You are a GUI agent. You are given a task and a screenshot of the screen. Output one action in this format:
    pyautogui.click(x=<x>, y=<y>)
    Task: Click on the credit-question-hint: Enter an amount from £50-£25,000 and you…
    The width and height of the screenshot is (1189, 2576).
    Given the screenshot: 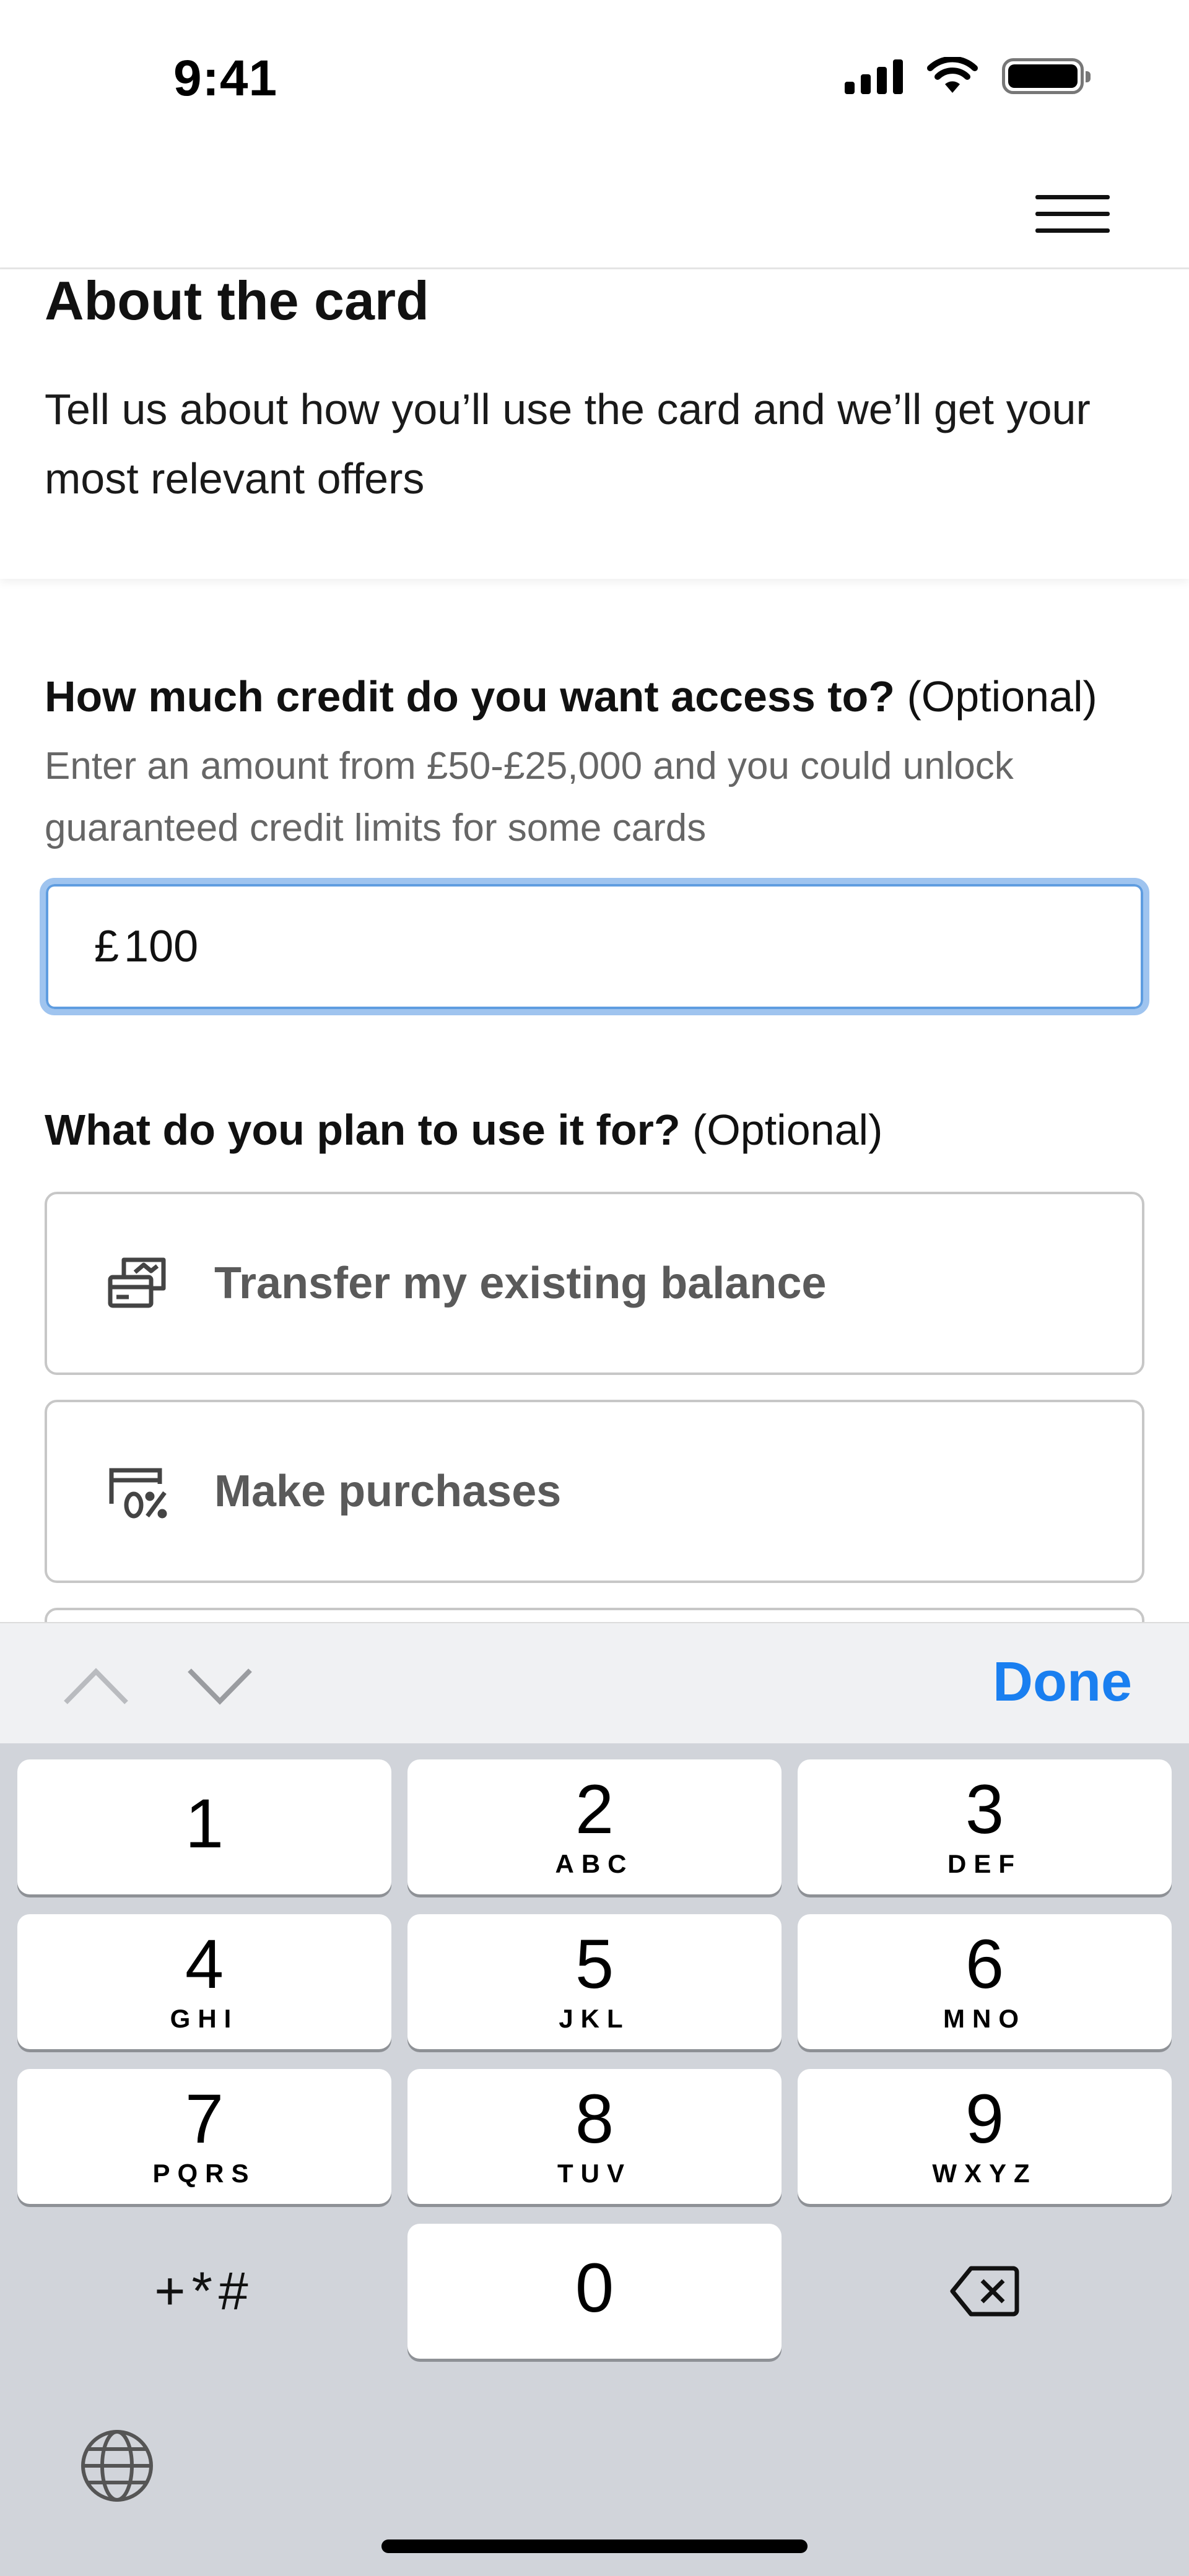 What is the action you would take?
    pyautogui.click(x=529, y=797)
    